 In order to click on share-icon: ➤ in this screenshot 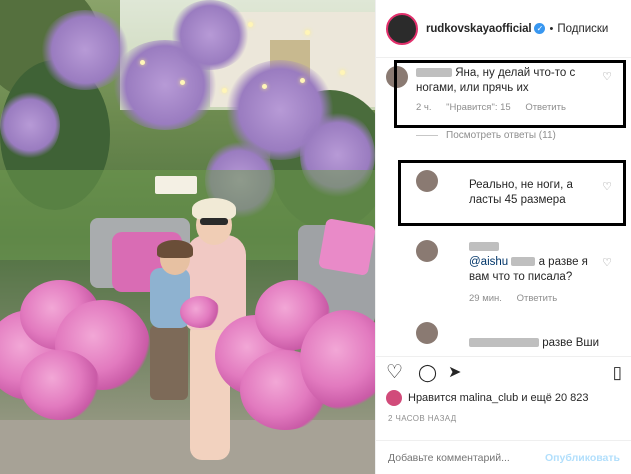, I will do `click(454, 373)`.